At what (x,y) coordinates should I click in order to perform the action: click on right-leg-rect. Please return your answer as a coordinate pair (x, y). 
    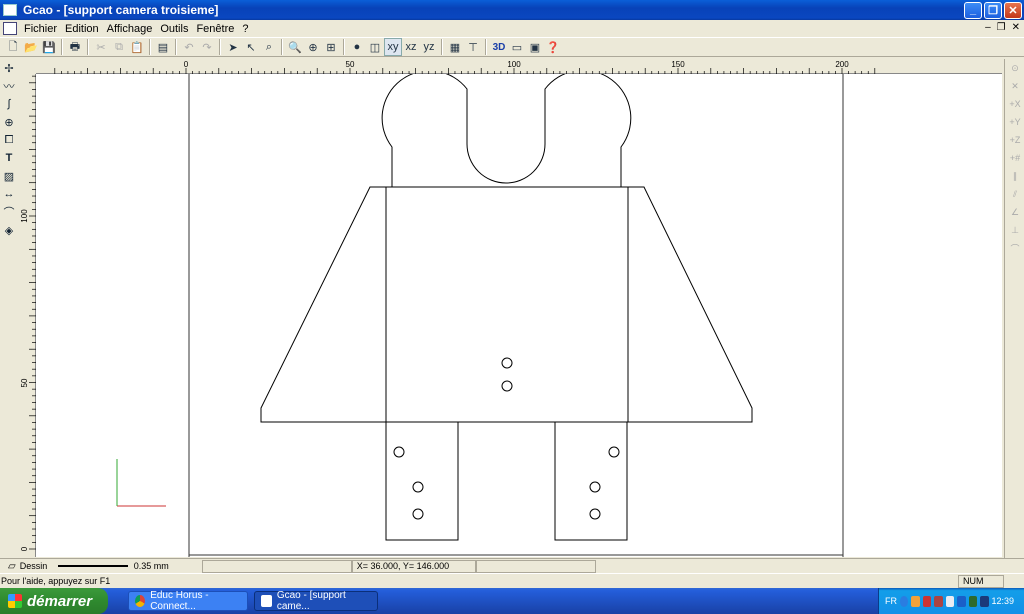
    Looking at the image, I should click on (591, 481).